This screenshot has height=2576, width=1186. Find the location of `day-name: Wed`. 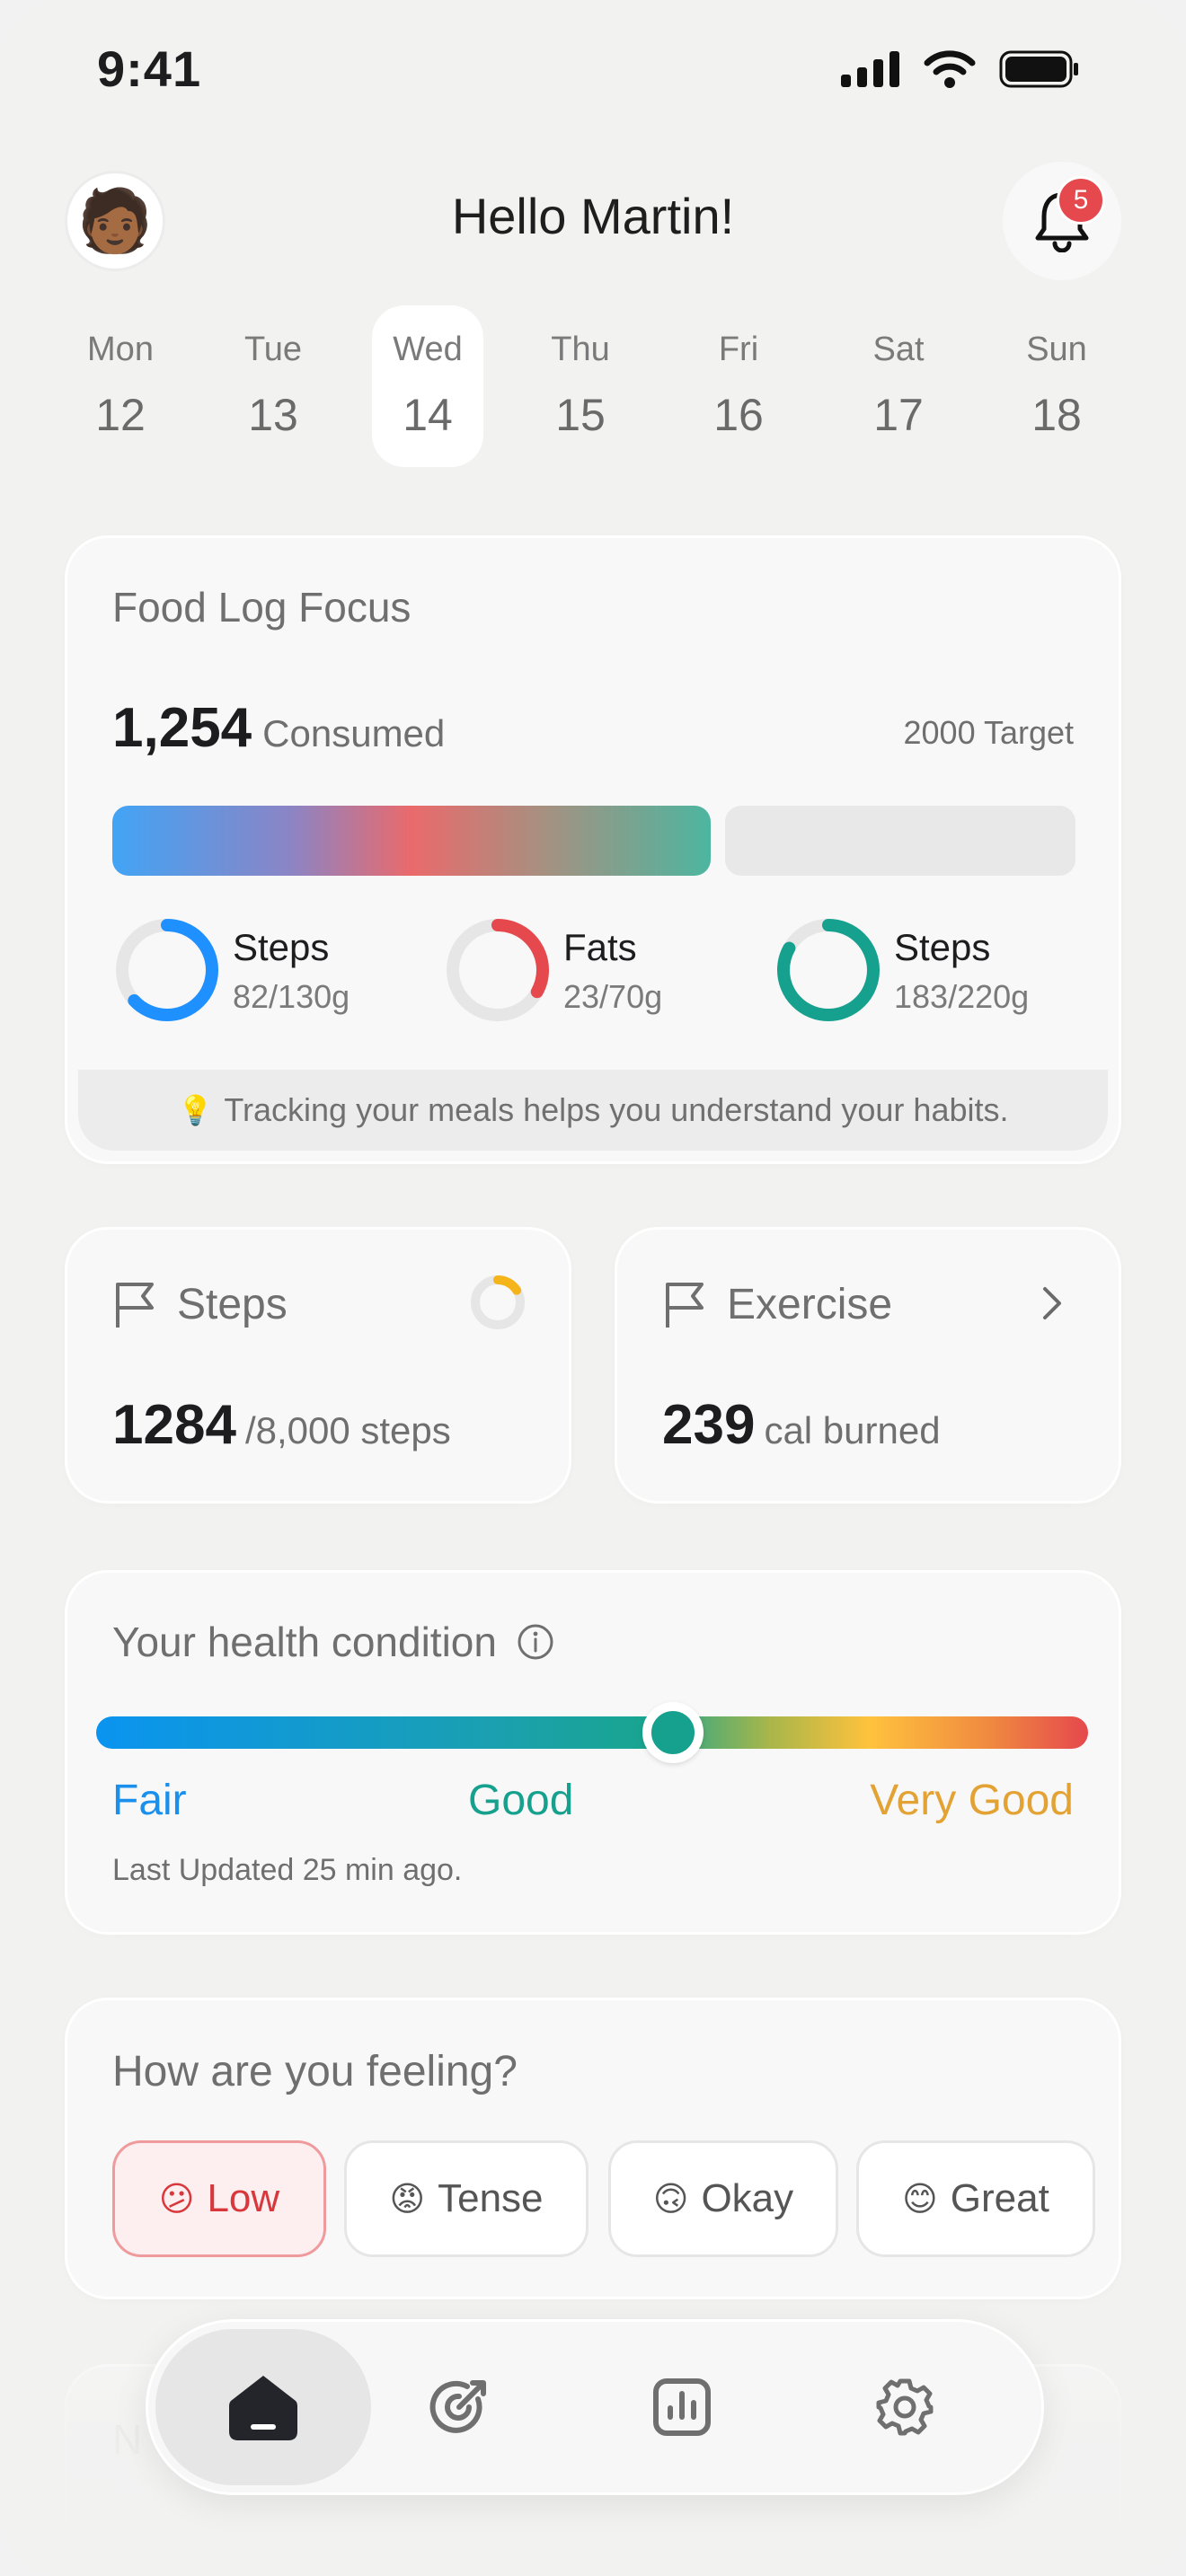

day-name: Wed is located at coordinates (428, 349).